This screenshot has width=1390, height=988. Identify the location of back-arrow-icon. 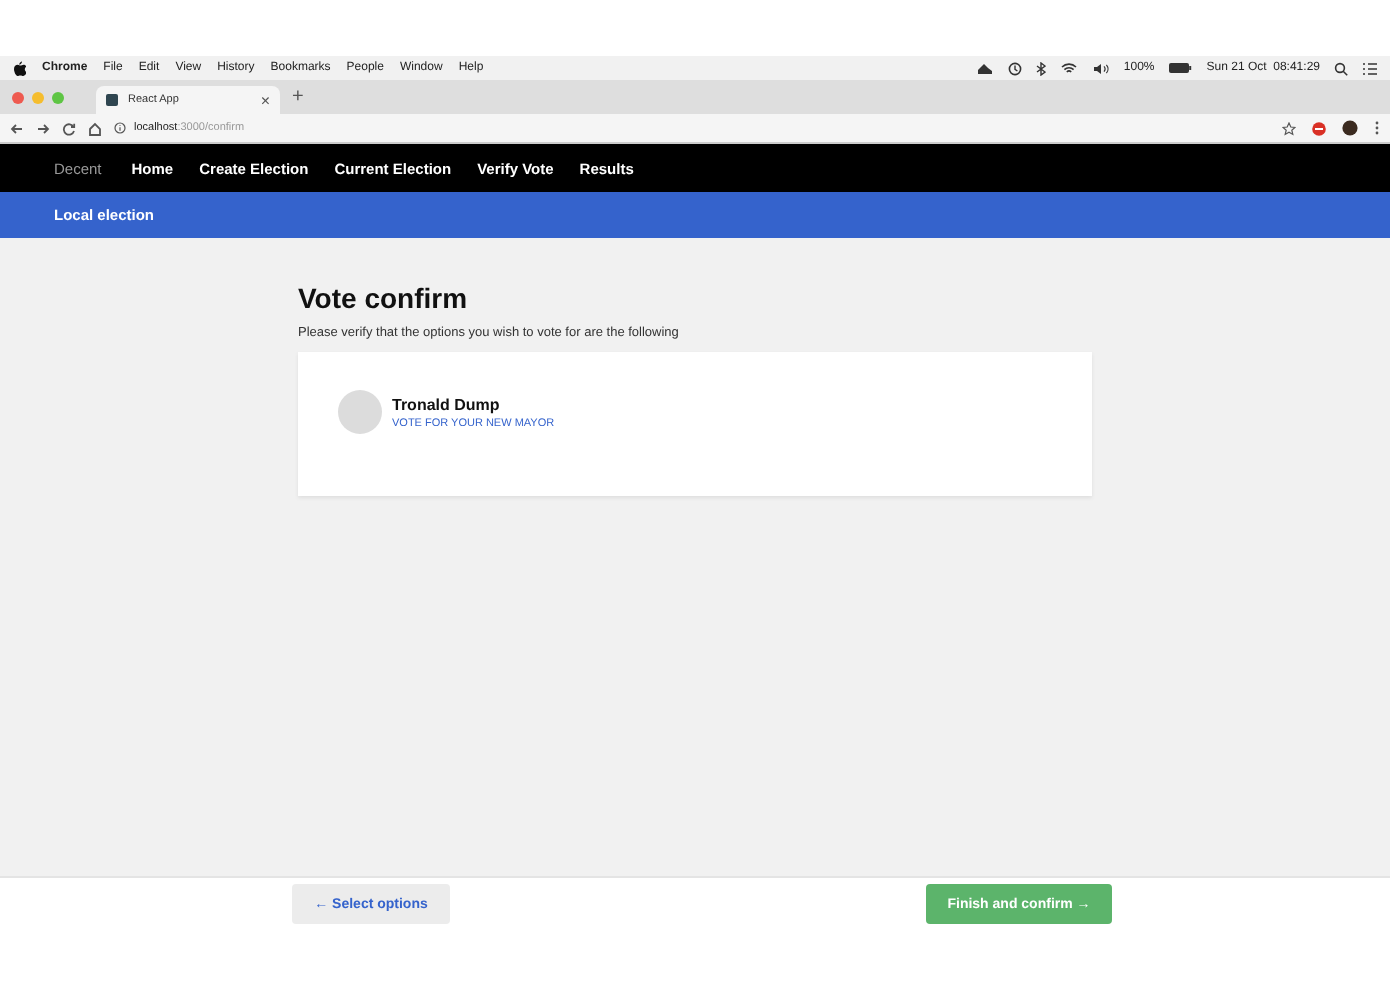
(17, 128).